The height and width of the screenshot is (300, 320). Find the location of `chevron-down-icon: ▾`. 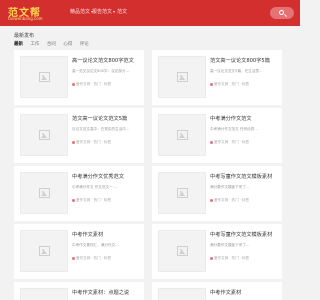

chevron-down-icon: ▾ is located at coordinates (114, 11).